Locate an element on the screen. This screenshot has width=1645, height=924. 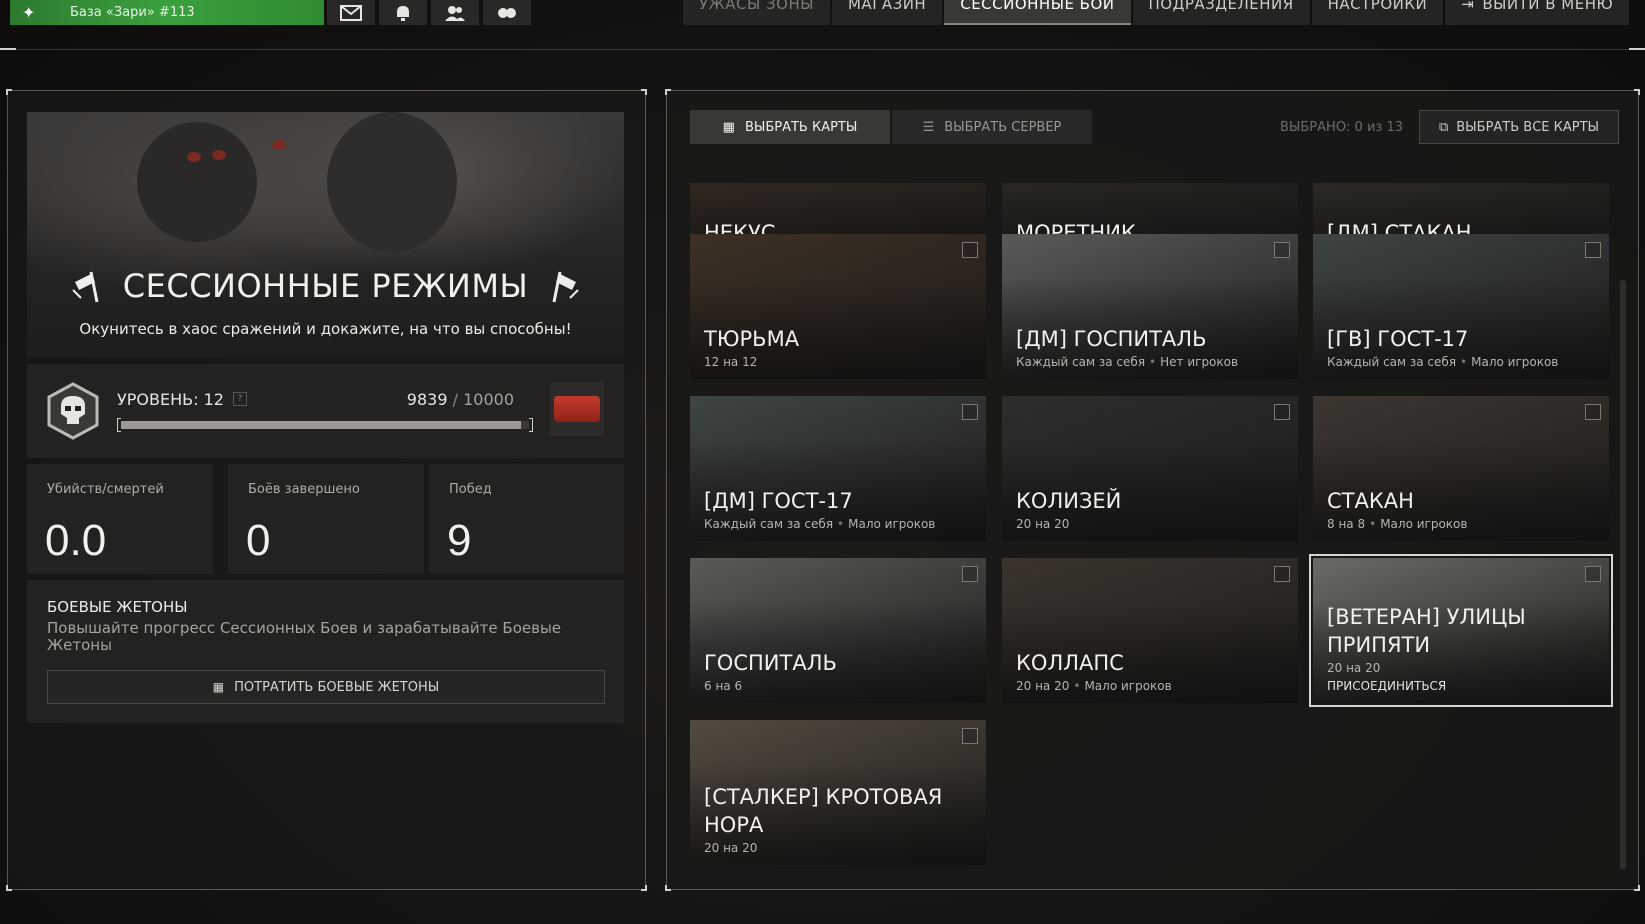
spend-tokens-label: ПОТРАТИТЬ БОЕВЫЕ ЖЕТОНЫ is located at coordinates (337, 687).